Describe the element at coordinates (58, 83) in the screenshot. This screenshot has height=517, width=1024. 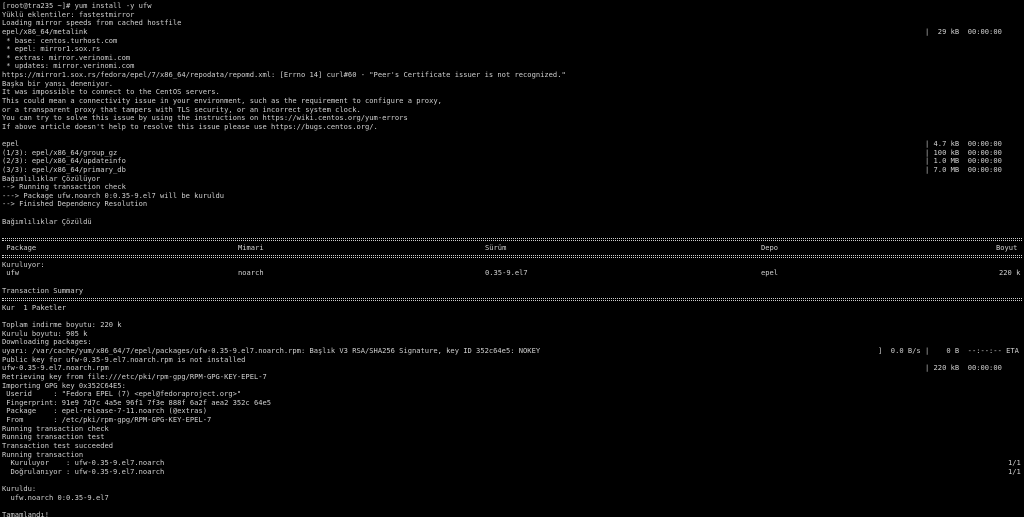
I see `line-text: Başka bir yansı deneniyor.` at that location.